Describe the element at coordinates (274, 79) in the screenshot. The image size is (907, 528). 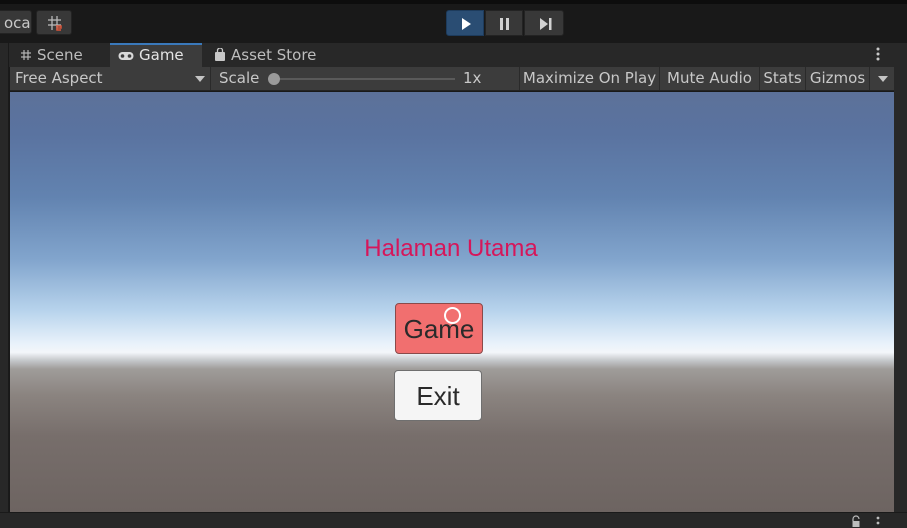
I see `scale-slider-thumb` at that location.